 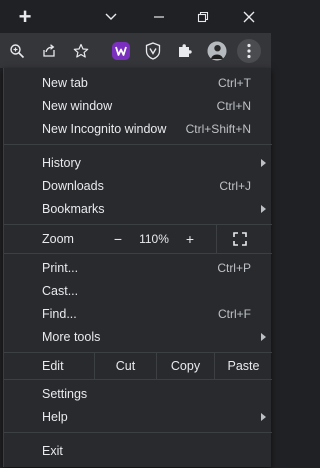 I want to click on paste-button: Paste, so click(x=243, y=366).